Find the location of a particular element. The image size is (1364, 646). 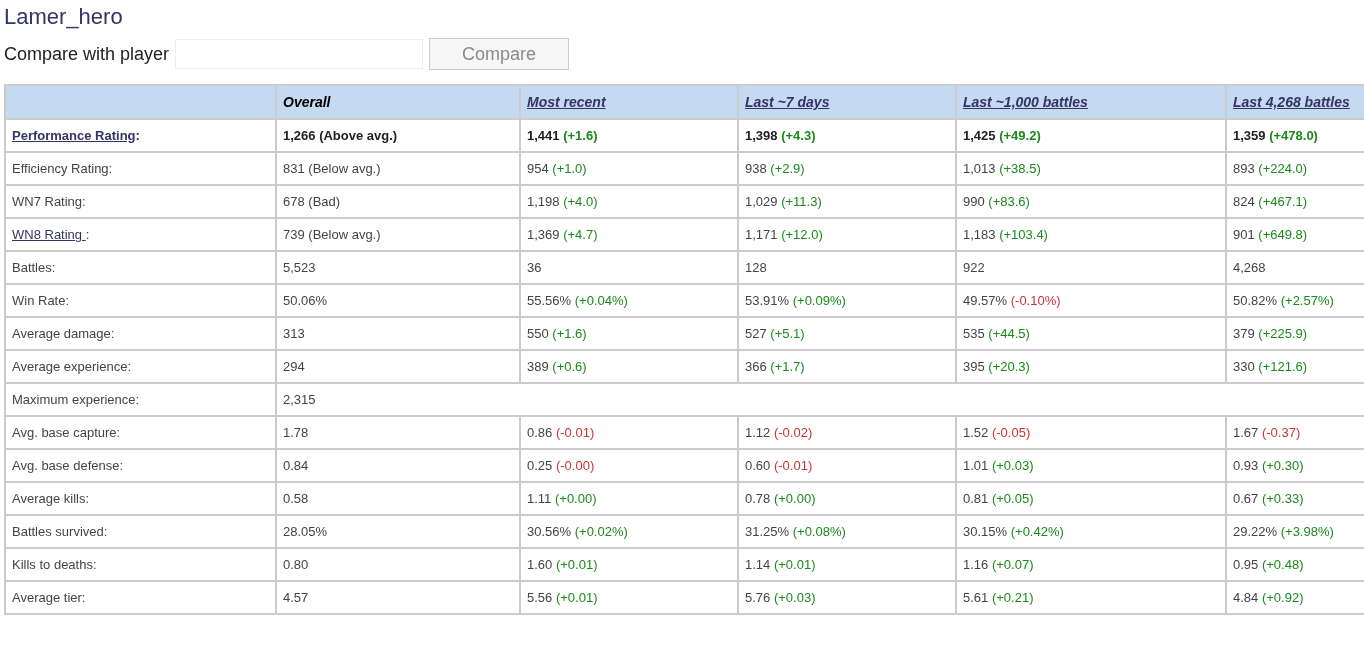

row-label: Avg. base defense: is located at coordinates (68, 465).